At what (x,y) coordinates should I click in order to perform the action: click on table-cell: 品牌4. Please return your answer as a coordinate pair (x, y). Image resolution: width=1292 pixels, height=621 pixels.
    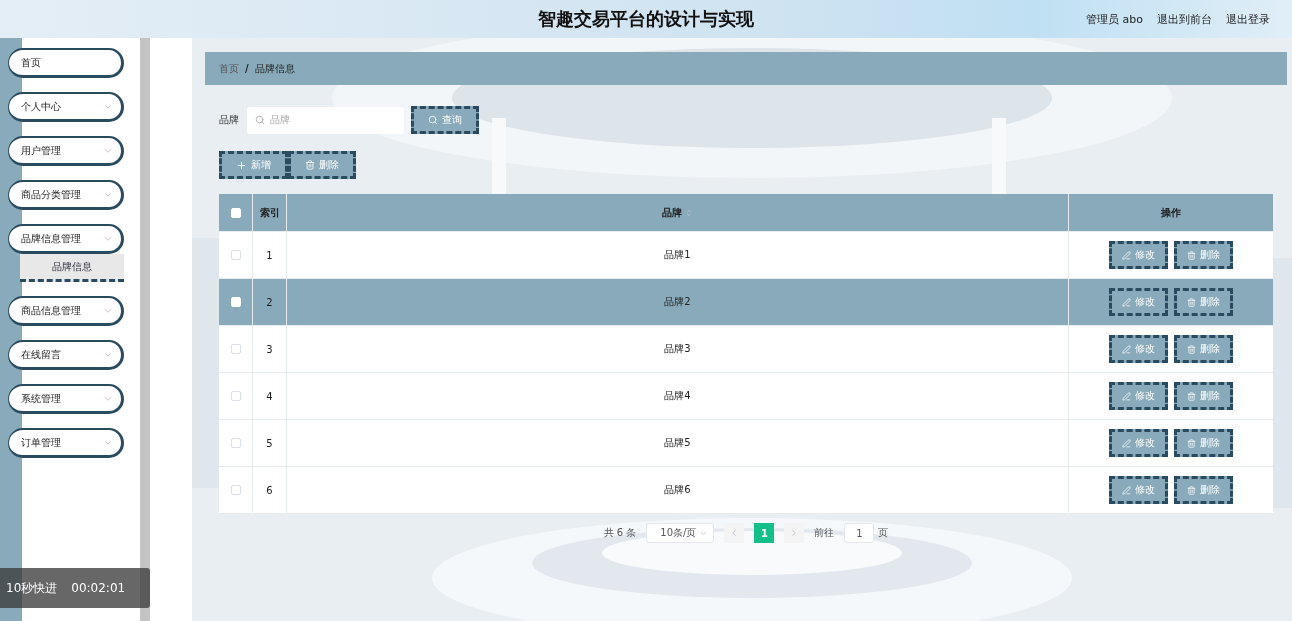
    Looking at the image, I should click on (678, 396).